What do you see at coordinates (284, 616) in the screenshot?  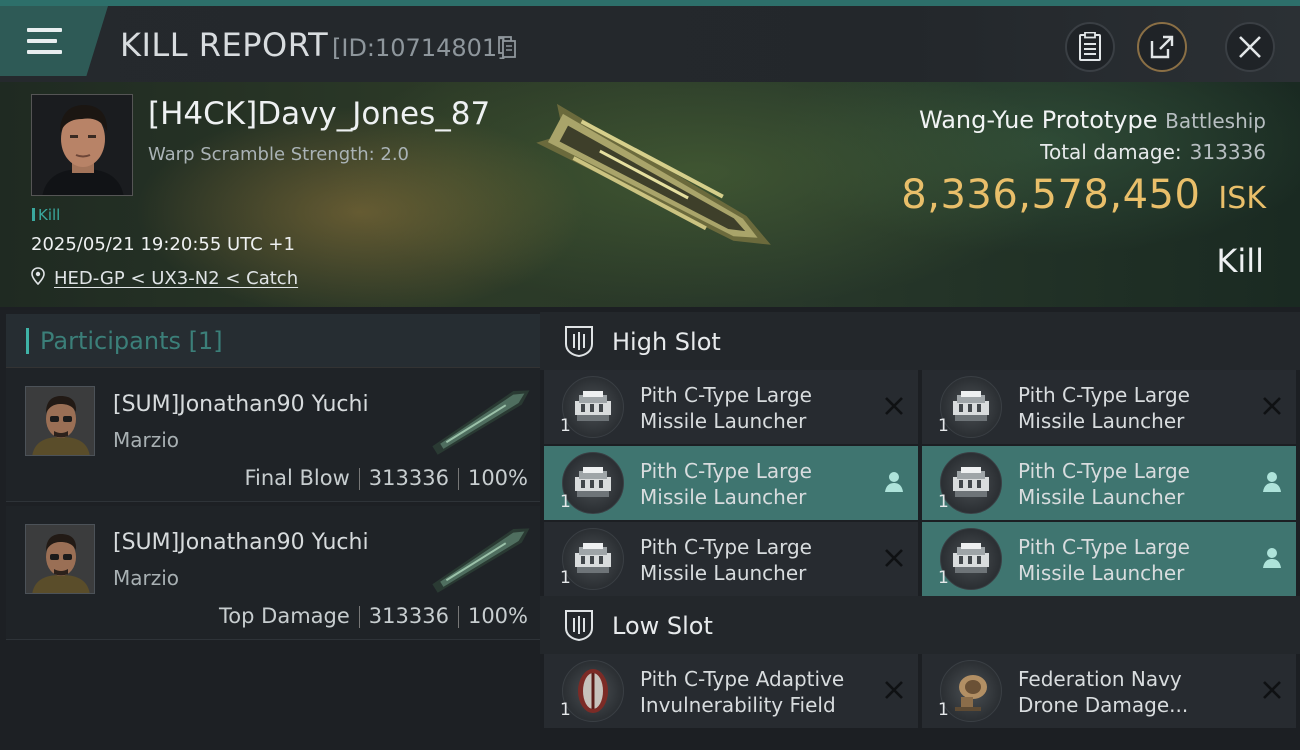 I see `participant-role: Top Damage` at bounding box center [284, 616].